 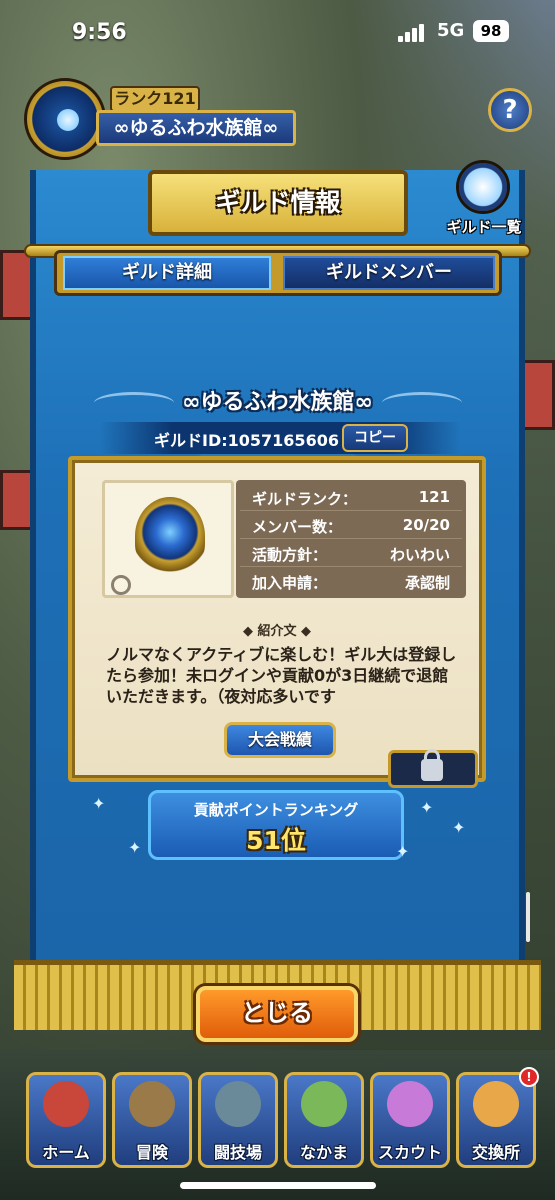 I want to click on guild-rank-label: ランク121, so click(x=155, y=99).